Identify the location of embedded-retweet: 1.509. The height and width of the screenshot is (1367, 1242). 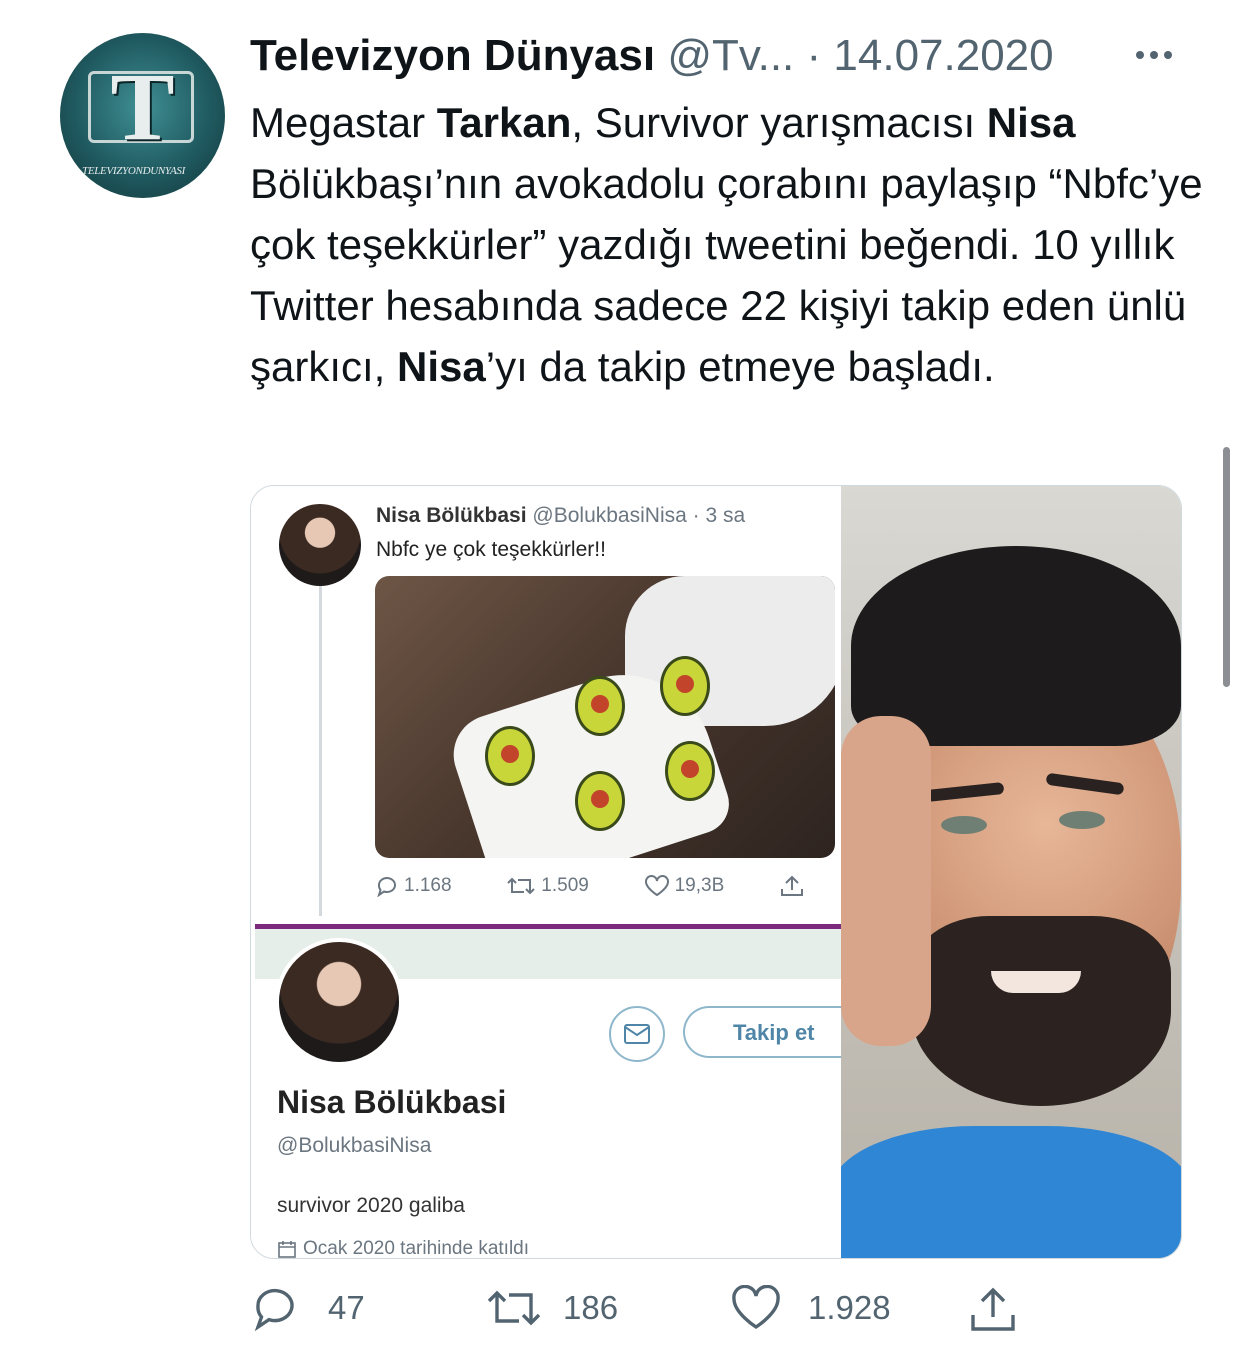
(547, 886).